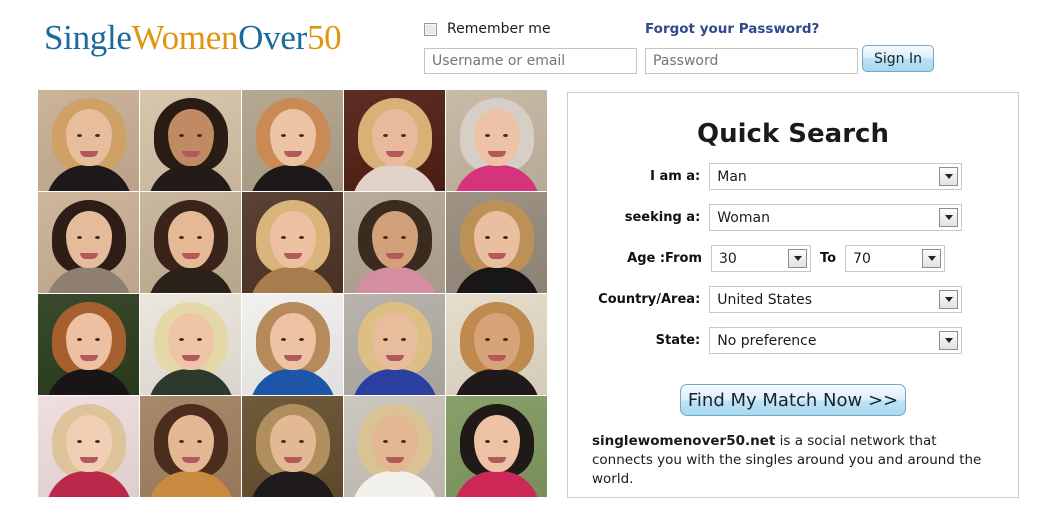  What do you see at coordinates (761, 258) in the screenshot?
I see `select-age-from: 30` at bounding box center [761, 258].